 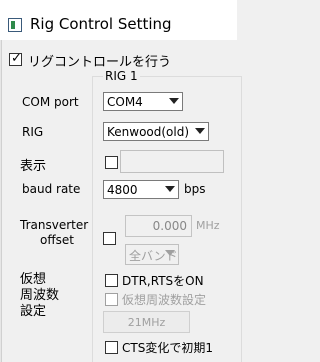 I want to click on rig-select: Kenwood(old), so click(x=156, y=131).